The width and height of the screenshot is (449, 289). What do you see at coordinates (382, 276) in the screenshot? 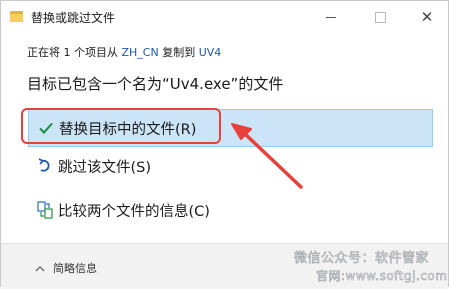
I see `watermark-line-2: 官网:www.softgj.com` at bounding box center [382, 276].